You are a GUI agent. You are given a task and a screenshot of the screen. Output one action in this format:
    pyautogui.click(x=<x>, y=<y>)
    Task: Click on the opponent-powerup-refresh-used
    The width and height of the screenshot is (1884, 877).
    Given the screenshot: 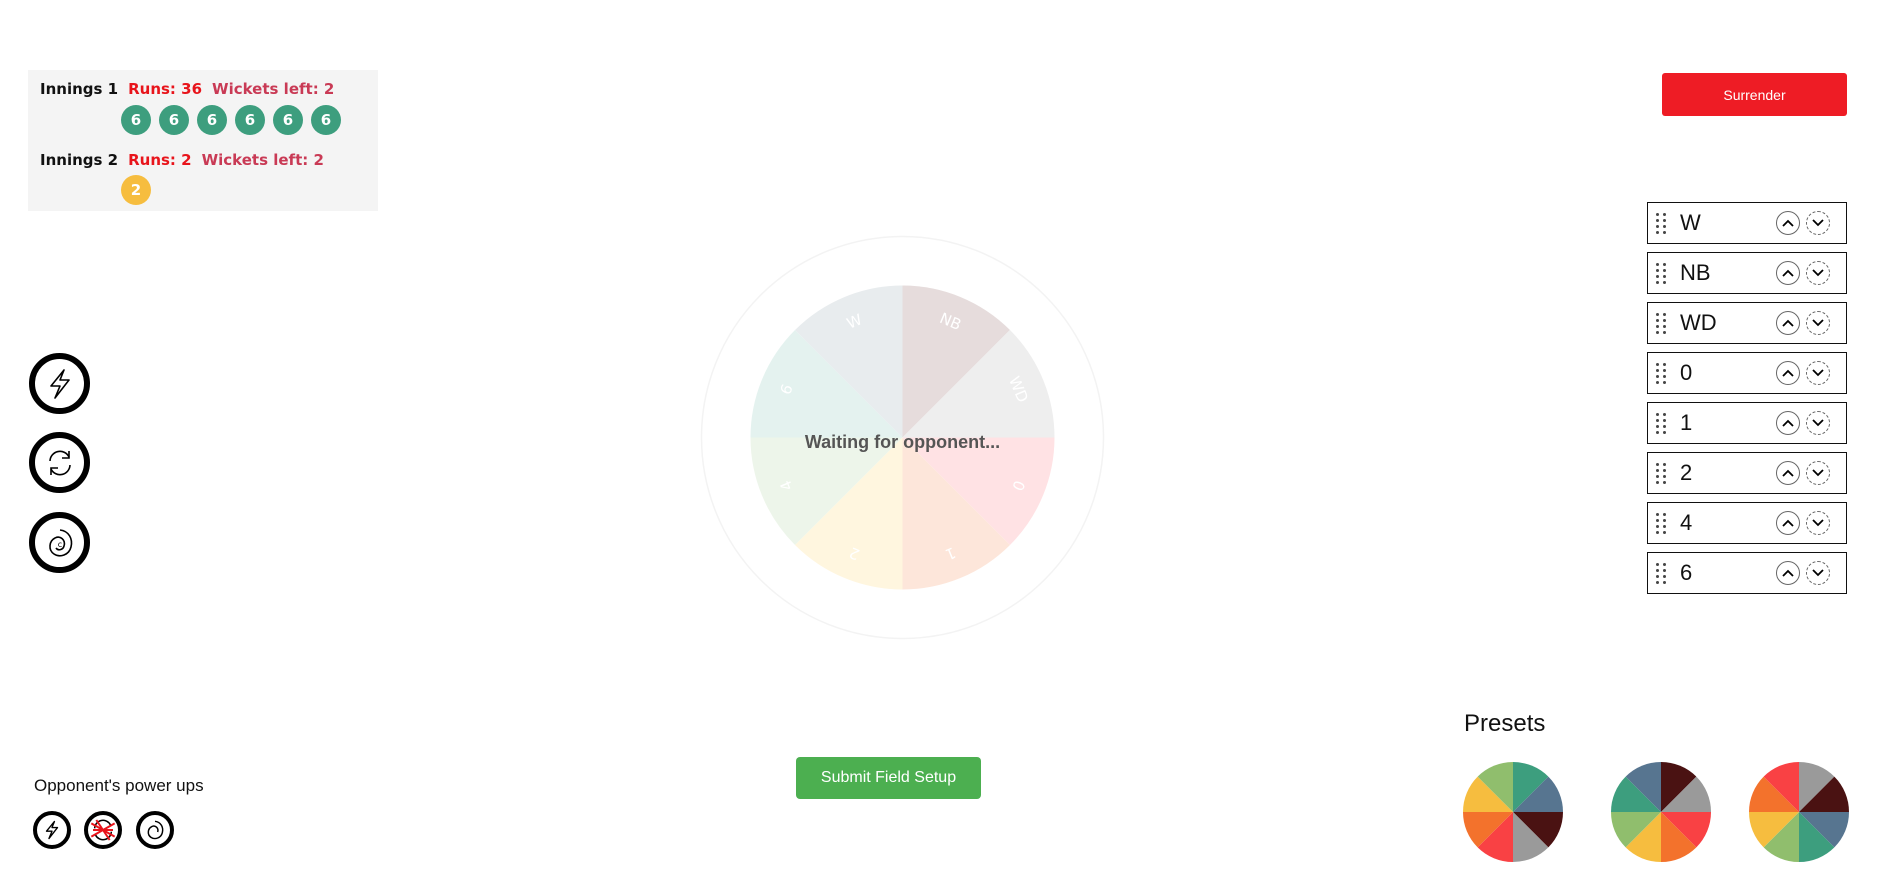 What is the action you would take?
    pyautogui.click(x=103, y=830)
    